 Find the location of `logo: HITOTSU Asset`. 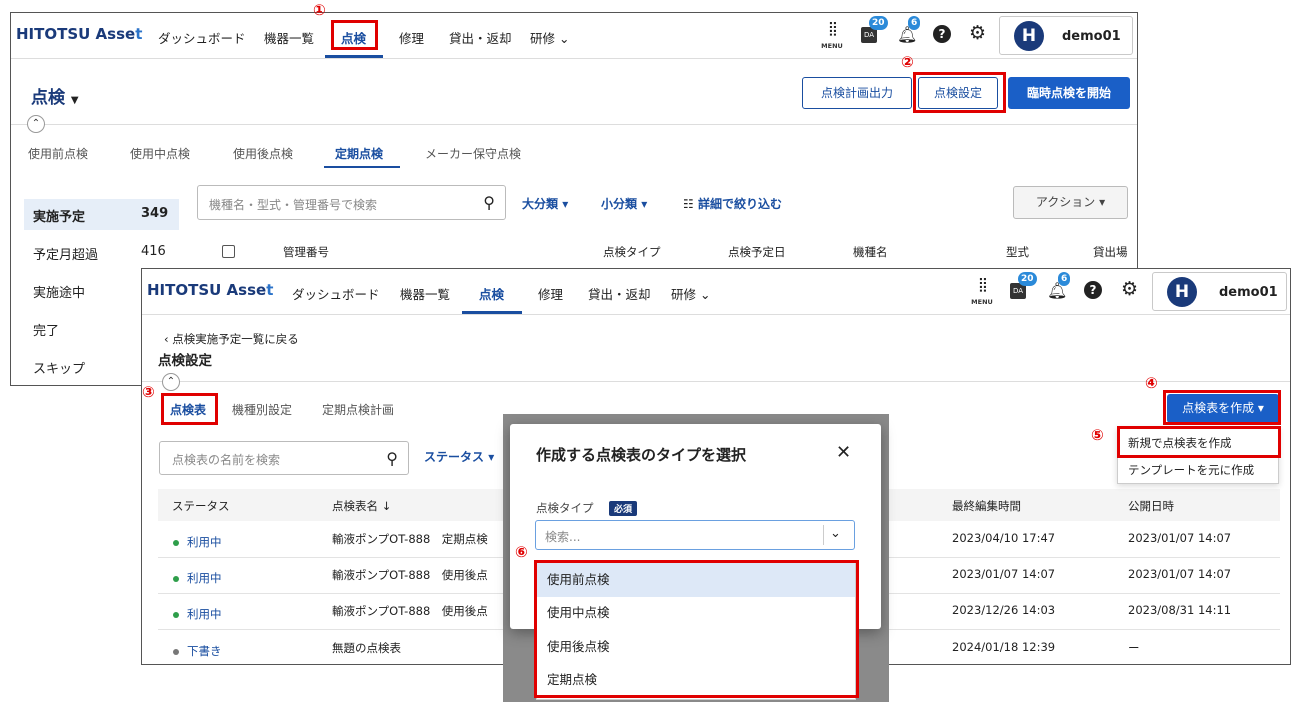

logo: HITOTSU Asset is located at coordinates (210, 290).